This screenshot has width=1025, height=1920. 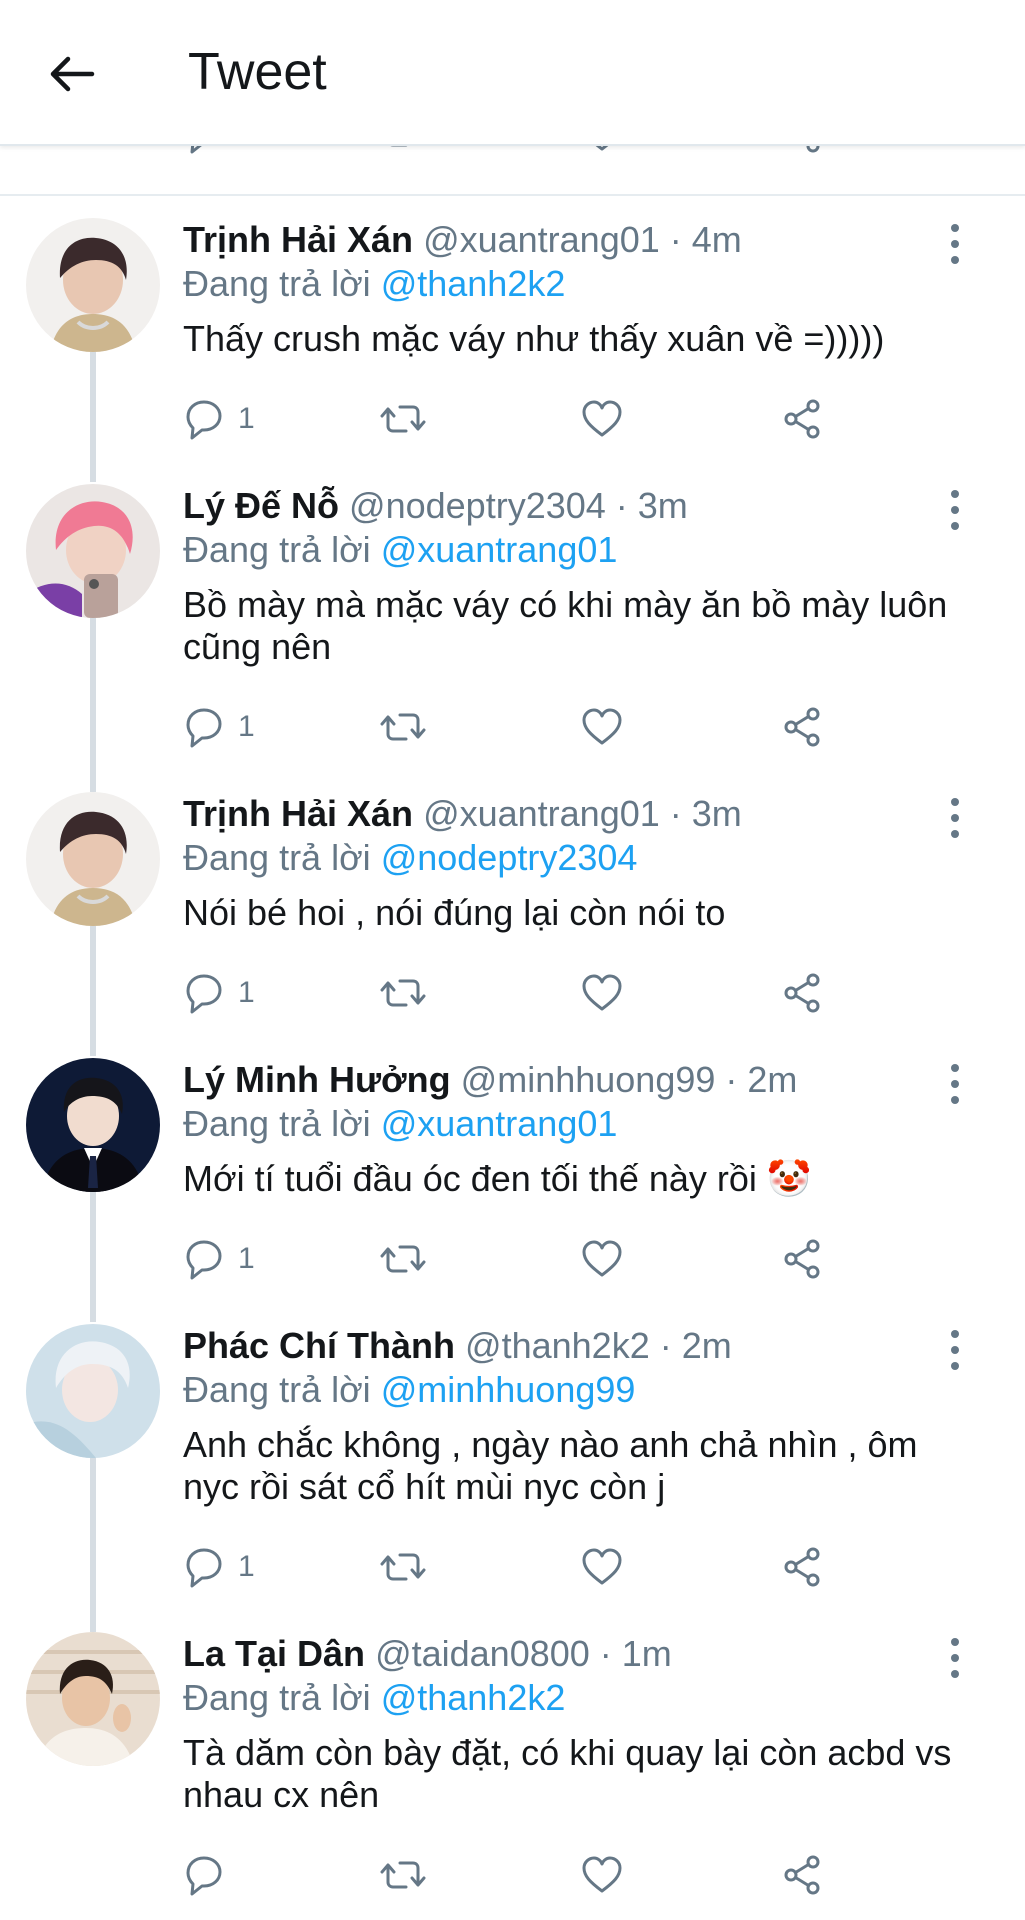 I want to click on handle-time: @taidan0800 · 1m, so click(x=523, y=1653).